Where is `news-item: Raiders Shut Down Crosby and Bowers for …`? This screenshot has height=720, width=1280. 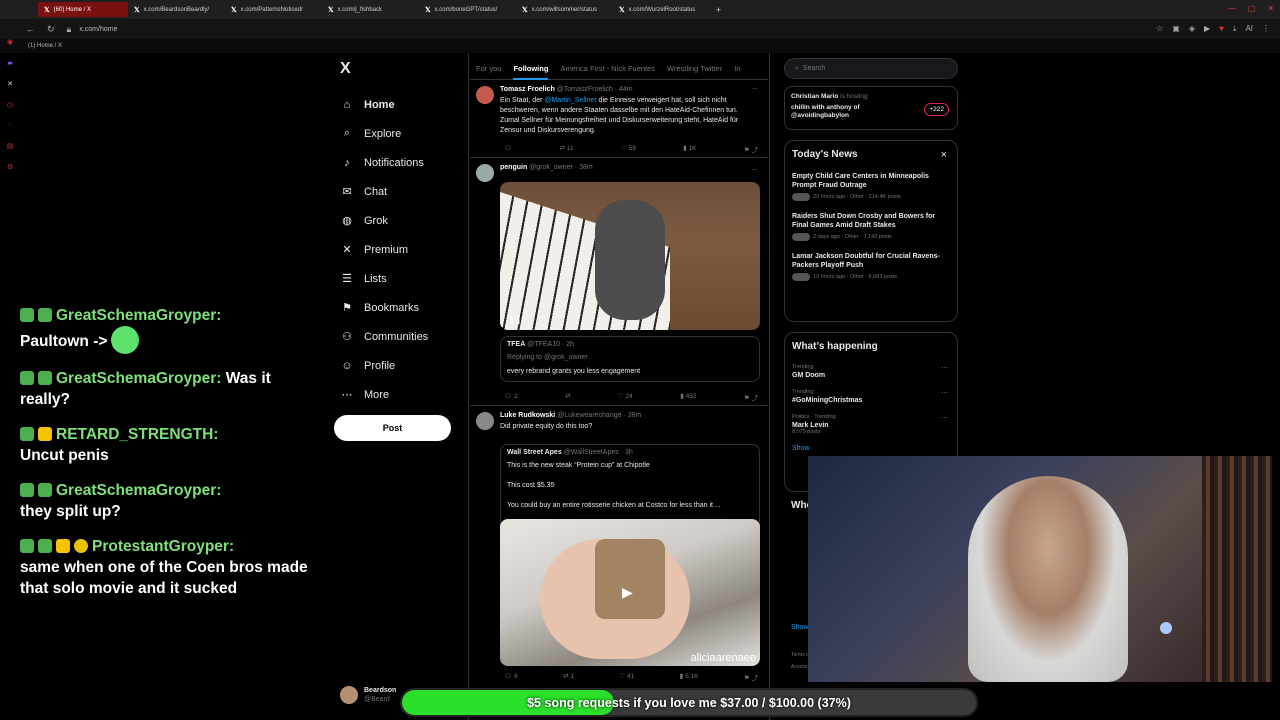
news-item: Raiders Shut Down Crosby and Bowers for … is located at coordinates (871, 226).